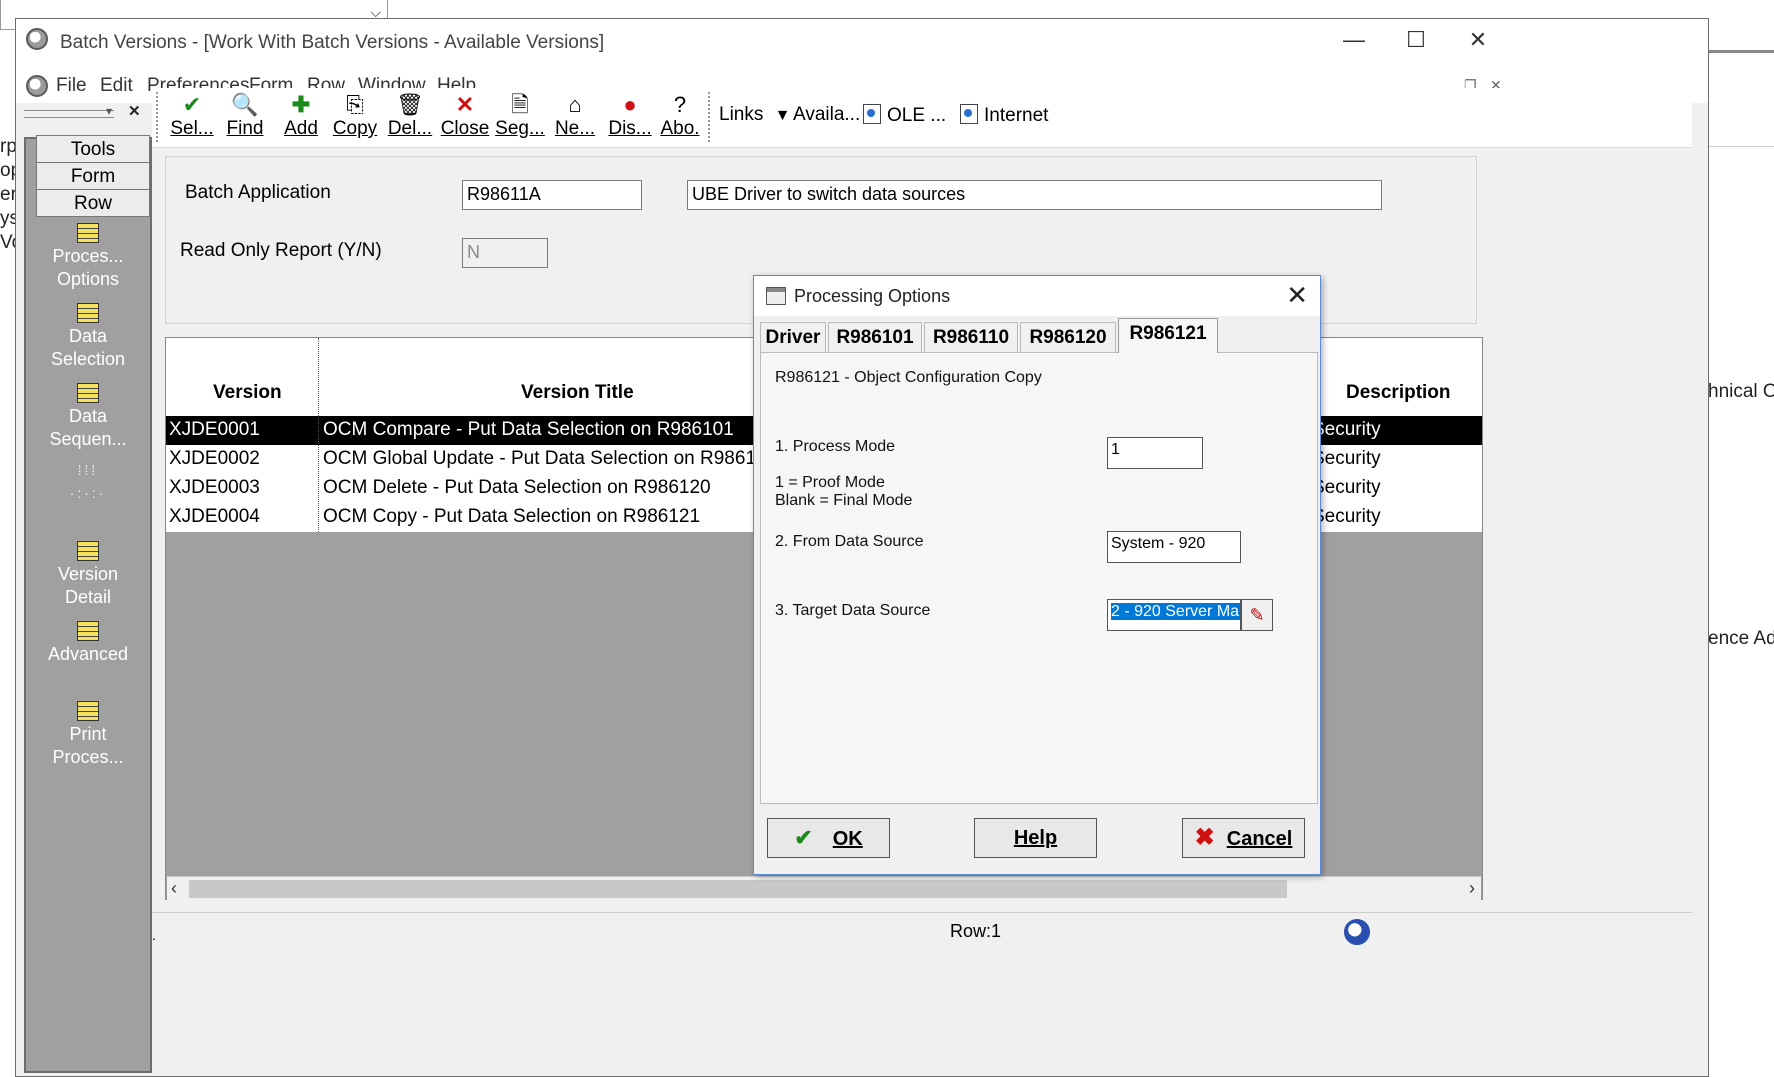 The height and width of the screenshot is (1077, 1774). I want to click on about-button: ? Abo., so click(680, 116).